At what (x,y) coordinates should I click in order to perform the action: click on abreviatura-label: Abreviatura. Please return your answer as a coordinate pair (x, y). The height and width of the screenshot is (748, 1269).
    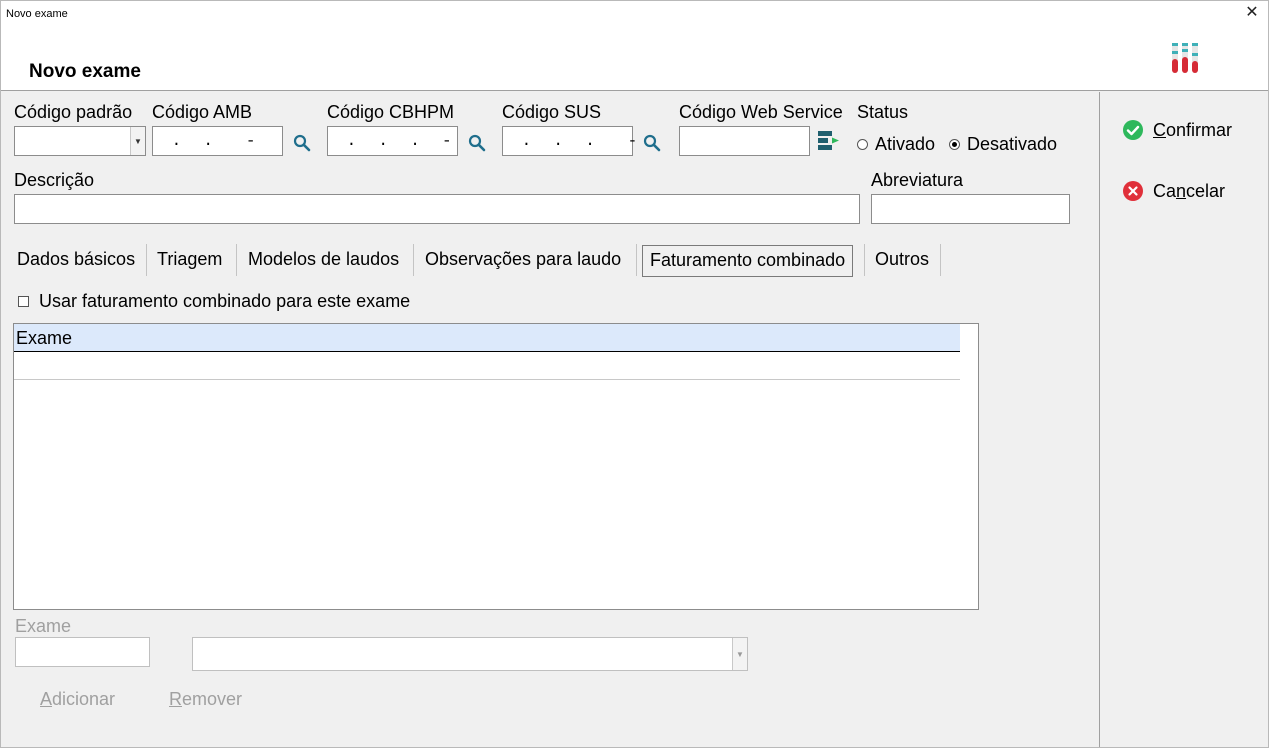
    Looking at the image, I should click on (917, 180).